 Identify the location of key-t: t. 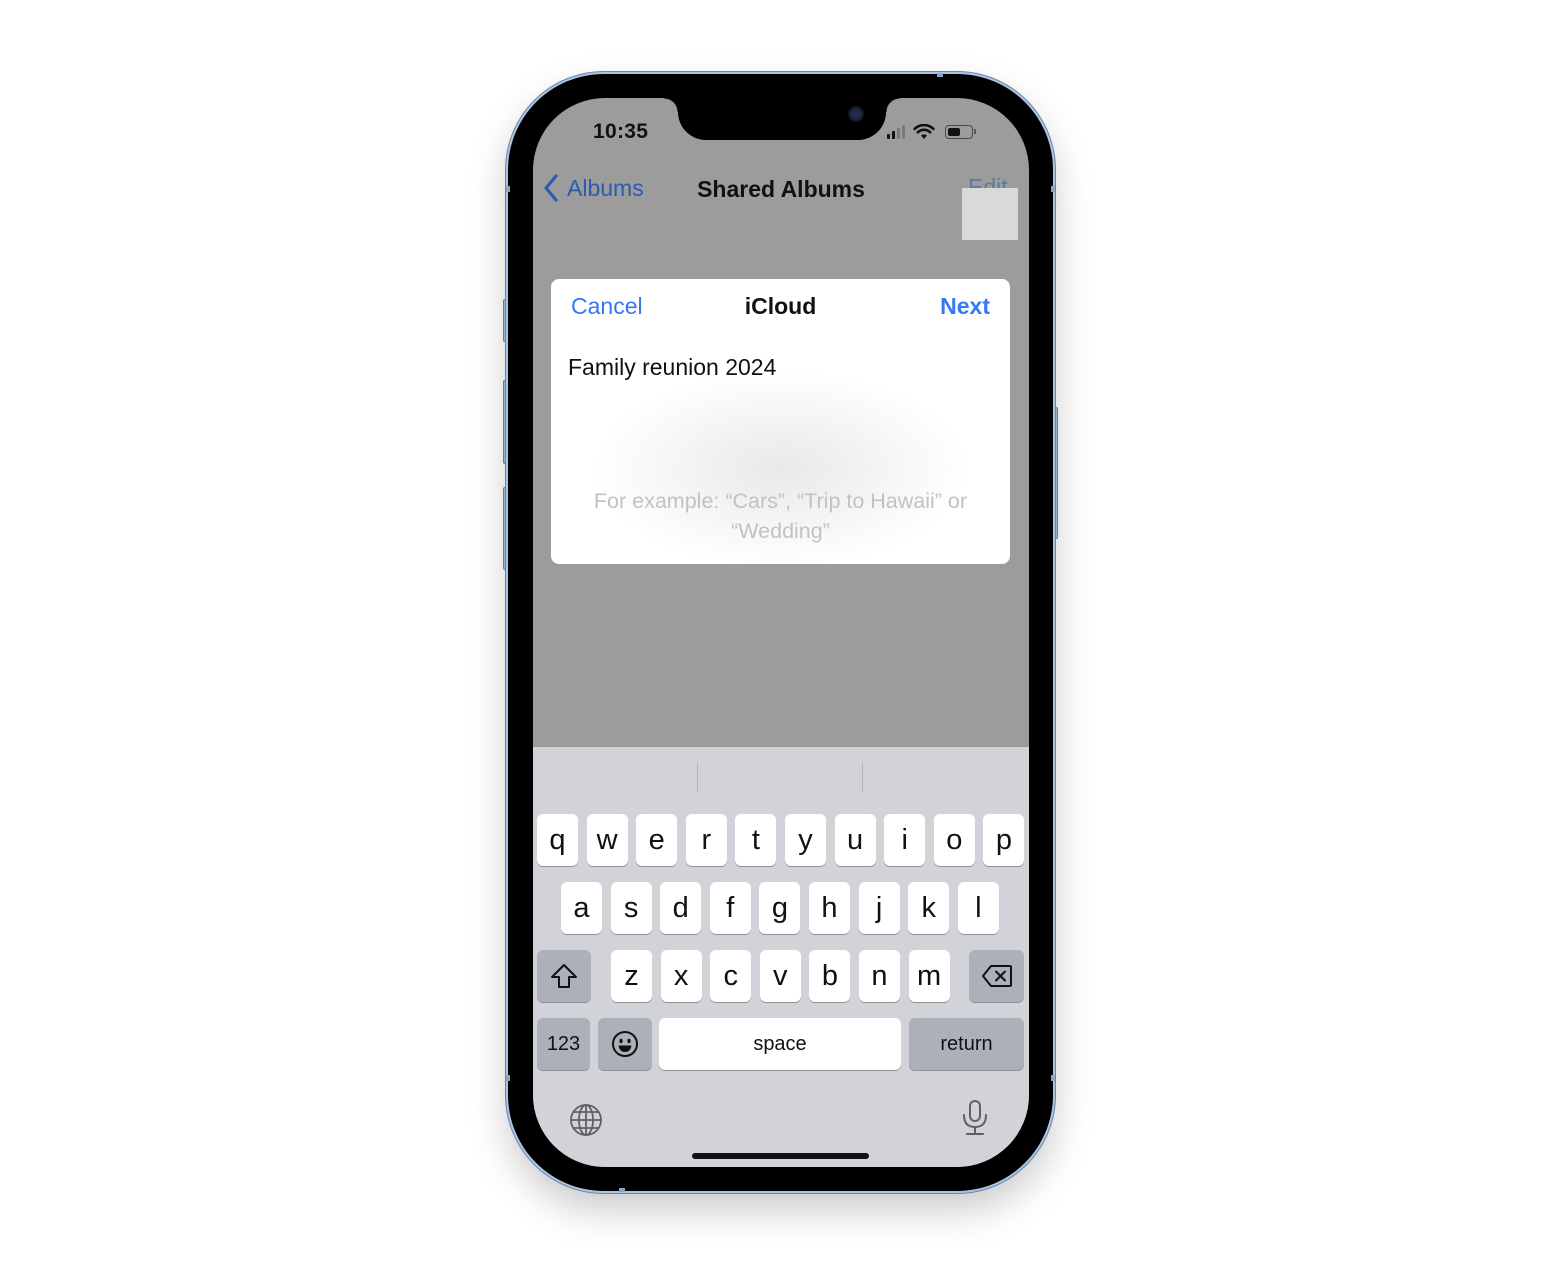
(756, 840).